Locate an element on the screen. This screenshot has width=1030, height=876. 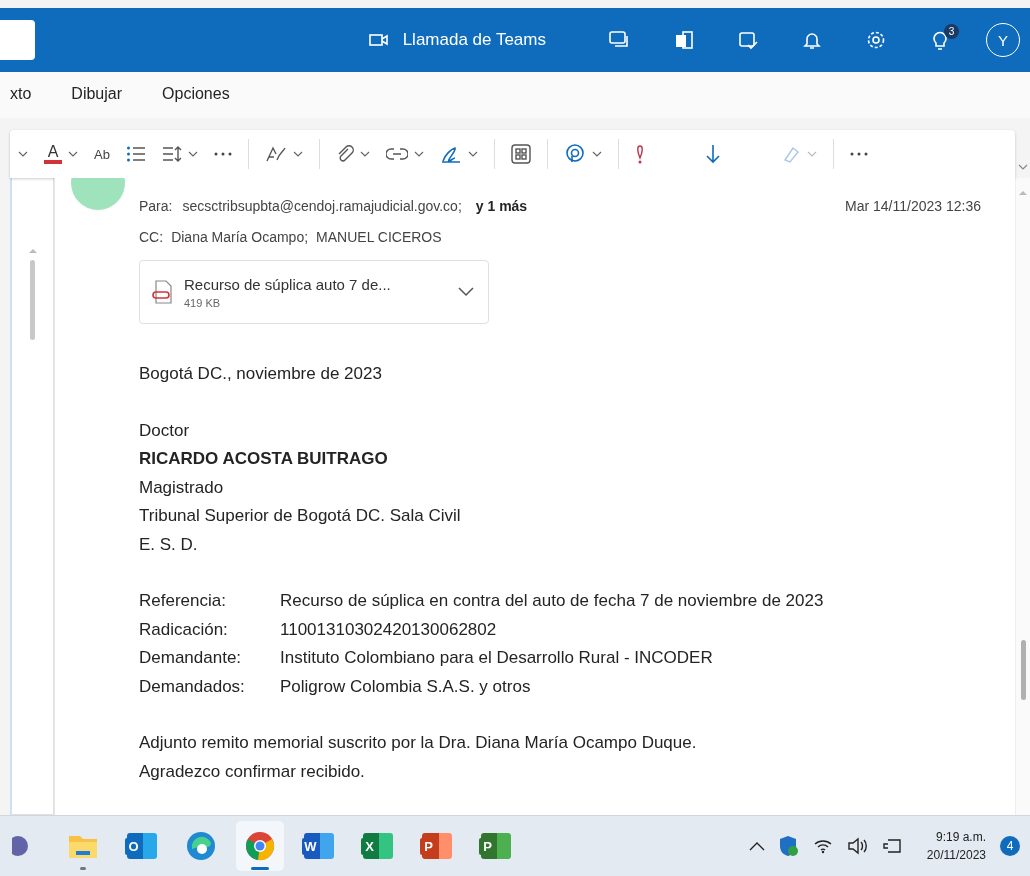
signature-icon is located at coordinates (450, 154).